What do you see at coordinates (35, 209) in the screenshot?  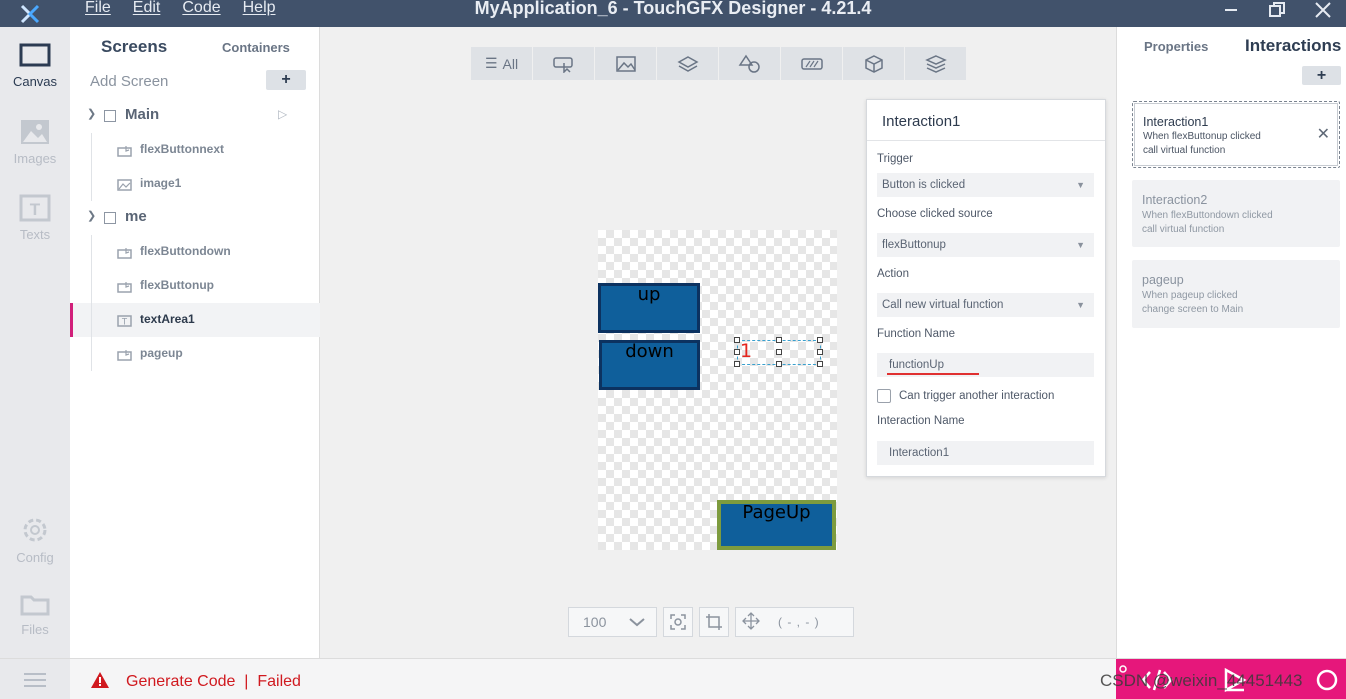 I see `text-icon: T` at bounding box center [35, 209].